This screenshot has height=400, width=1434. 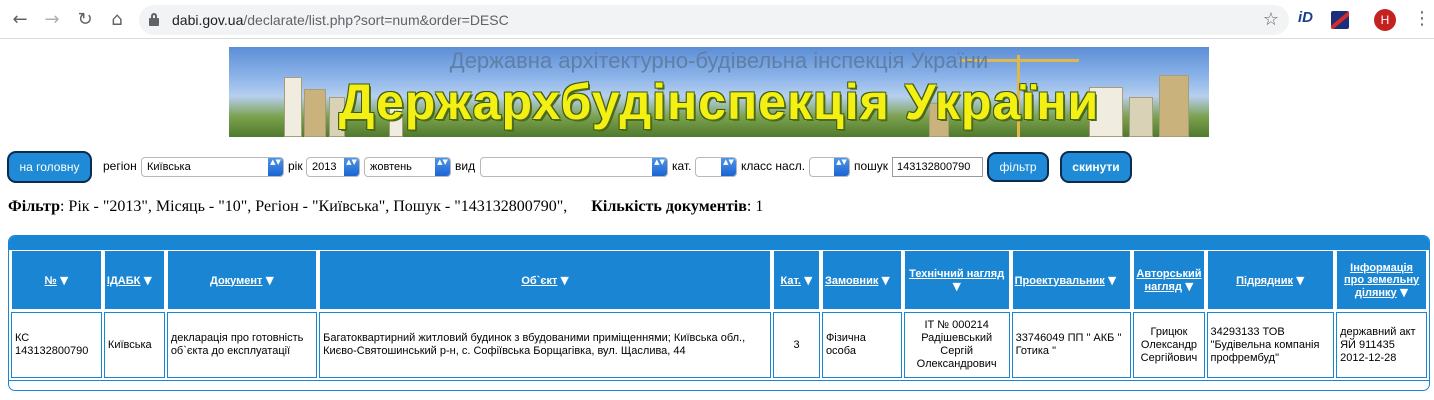 I want to click on class-select: ▲▼, so click(x=829, y=167).